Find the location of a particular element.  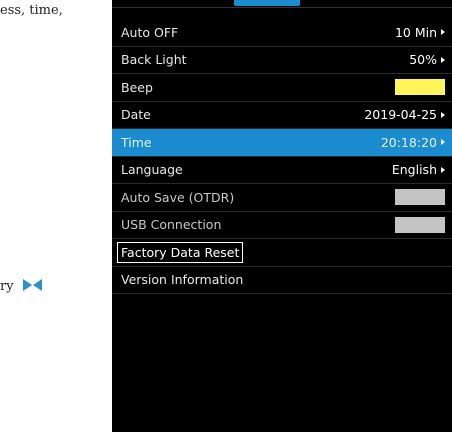

usb-connection-toggle is located at coordinates (420, 224).